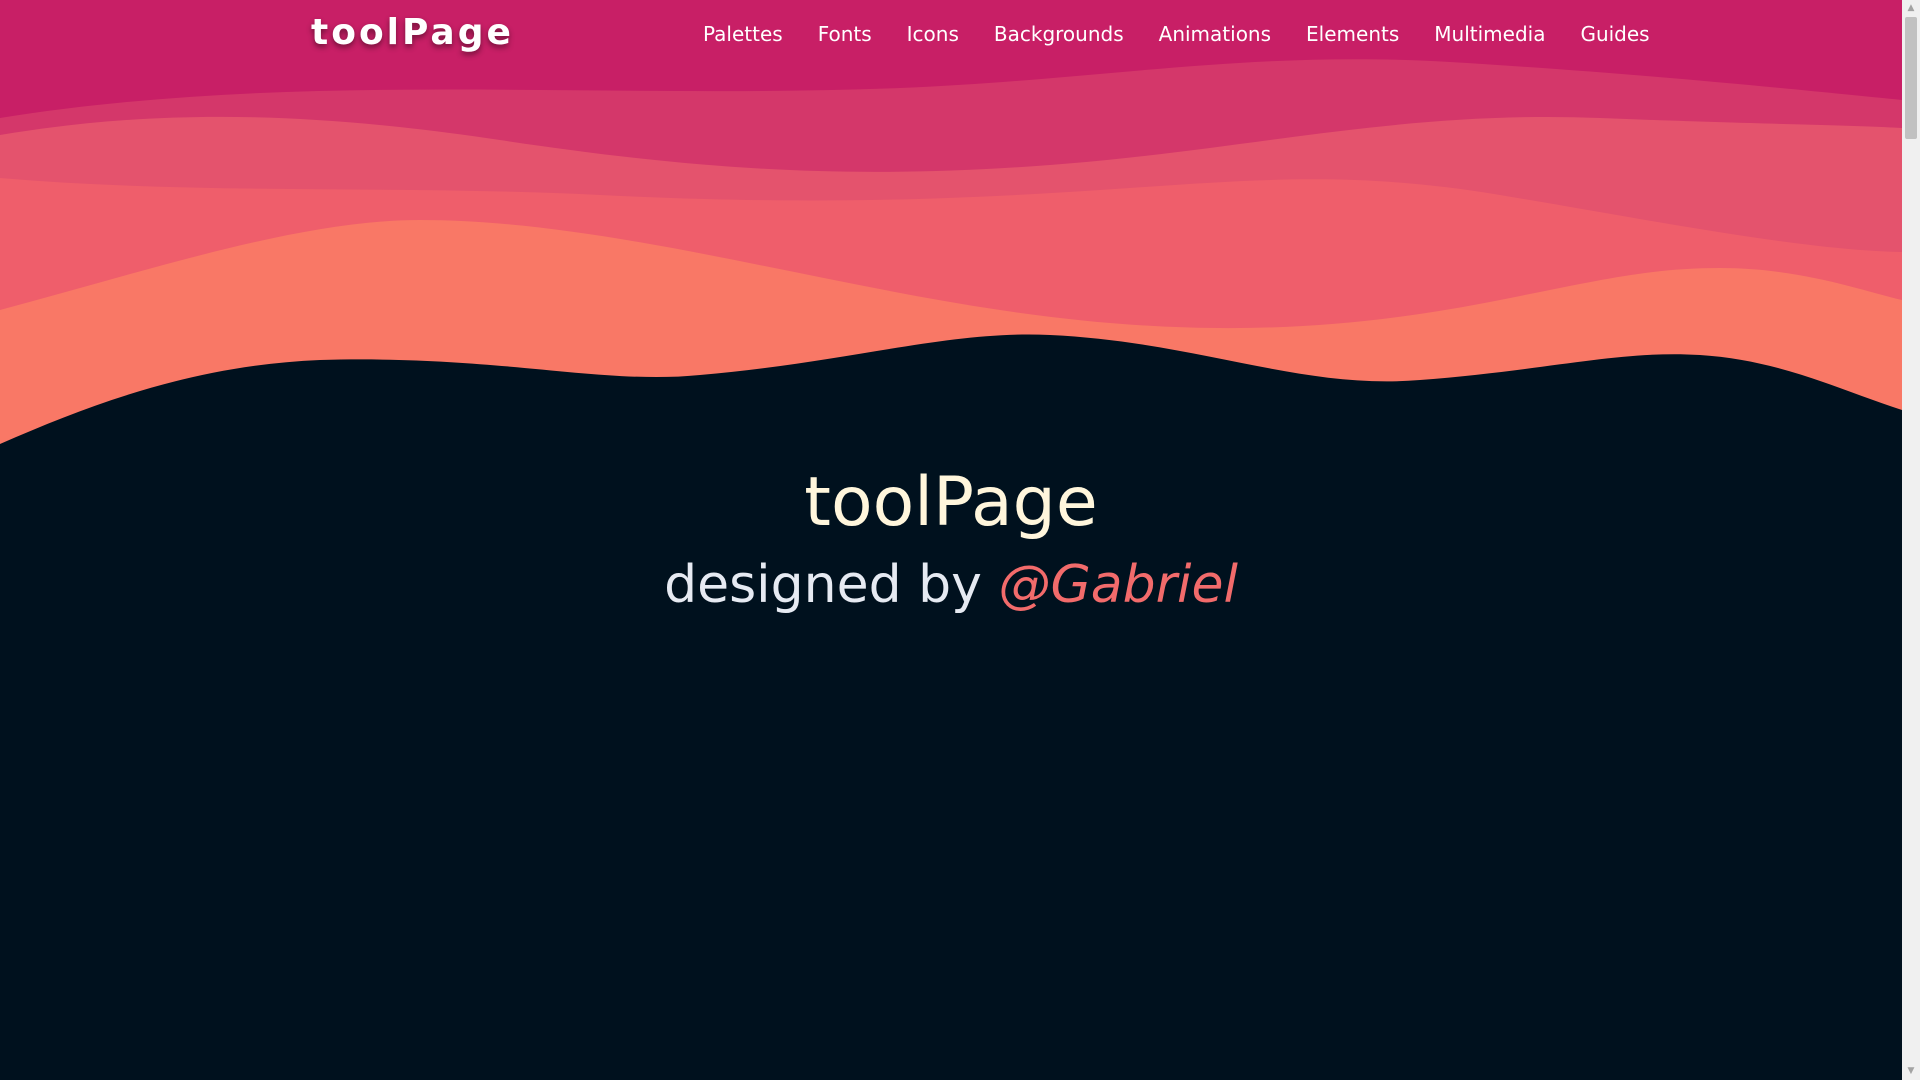 The width and height of the screenshot is (1920, 1080). What do you see at coordinates (1911, 540) in the screenshot?
I see `vertical-scrollbar: ▲ ▼` at bounding box center [1911, 540].